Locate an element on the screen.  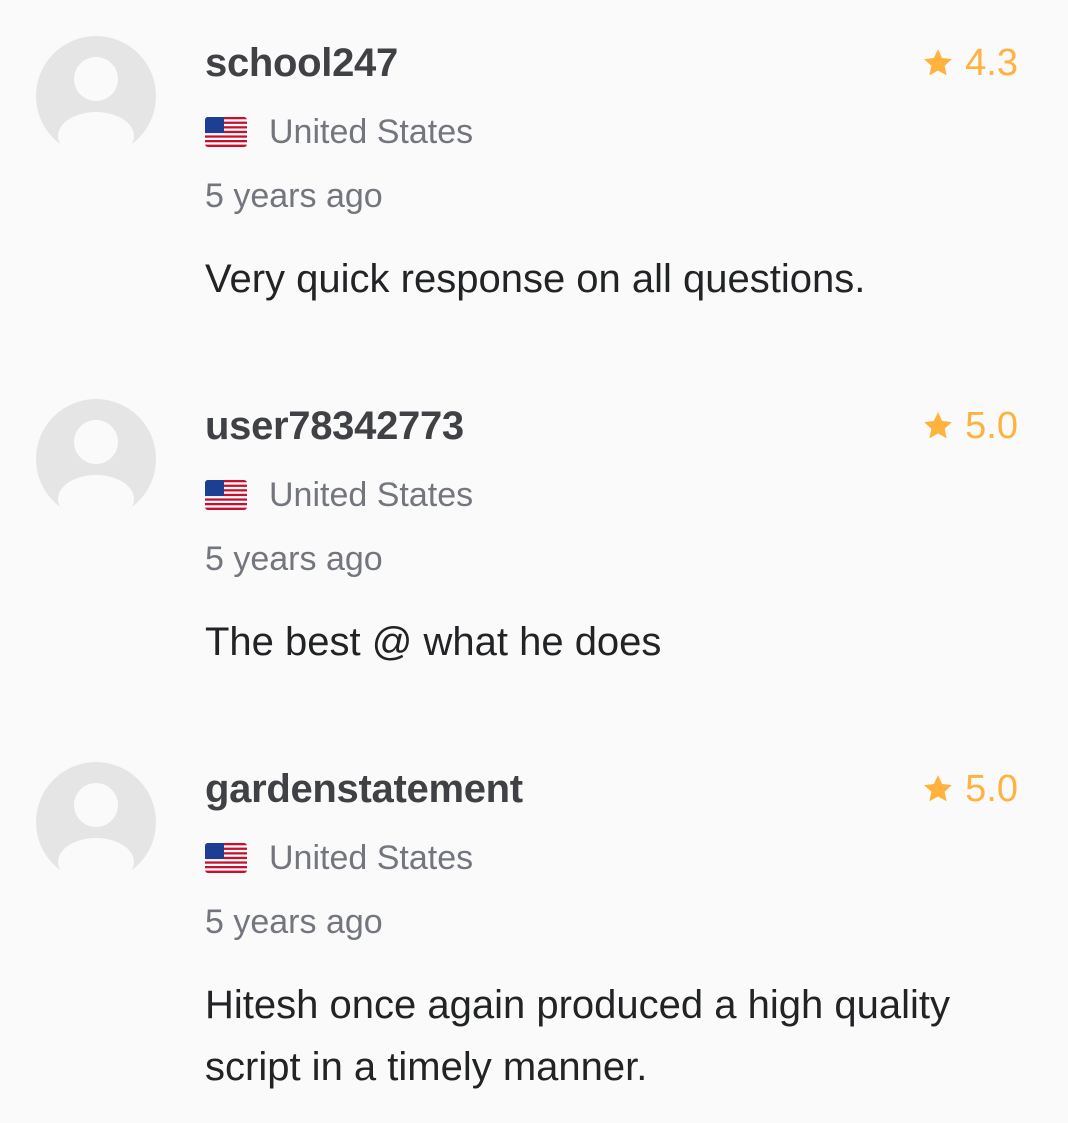
rating: 4.3 is located at coordinates (969, 63).